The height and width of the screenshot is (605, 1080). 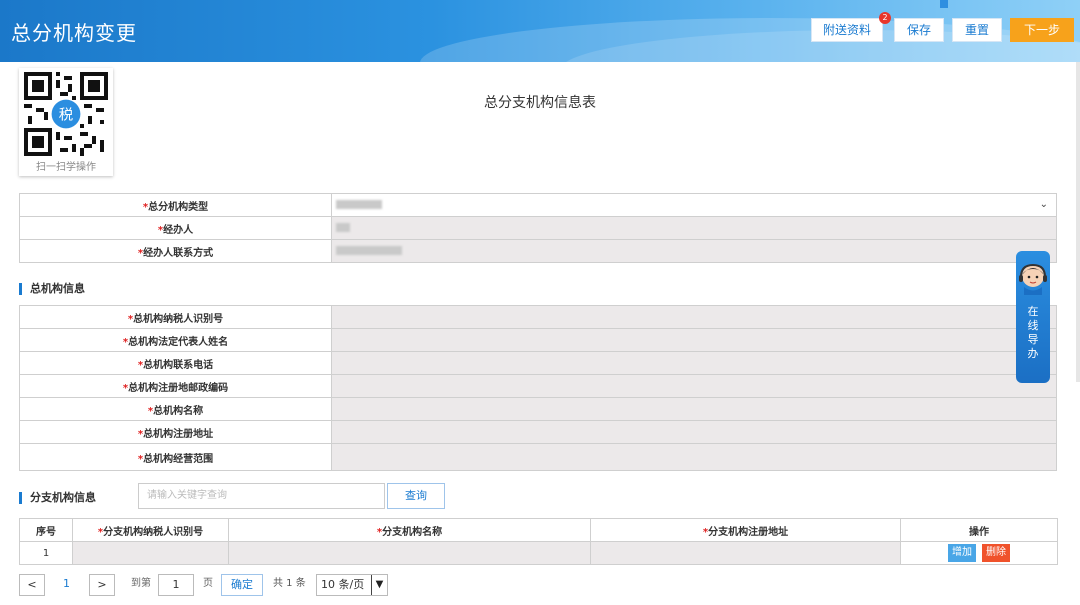 I want to click on total-count: 共 1 条, so click(x=289, y=583).